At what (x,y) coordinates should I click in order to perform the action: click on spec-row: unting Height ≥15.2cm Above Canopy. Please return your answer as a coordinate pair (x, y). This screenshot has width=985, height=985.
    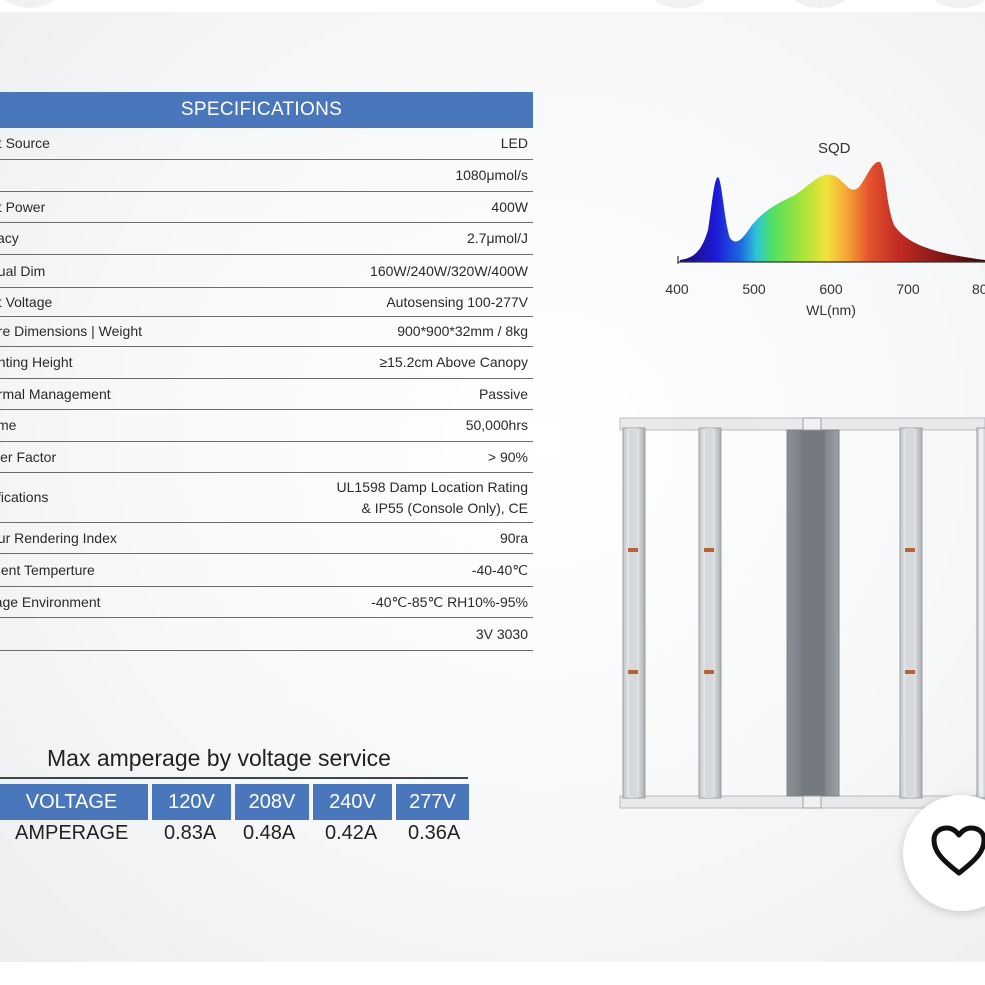
    Looking at the image, I should click on (266, 363).